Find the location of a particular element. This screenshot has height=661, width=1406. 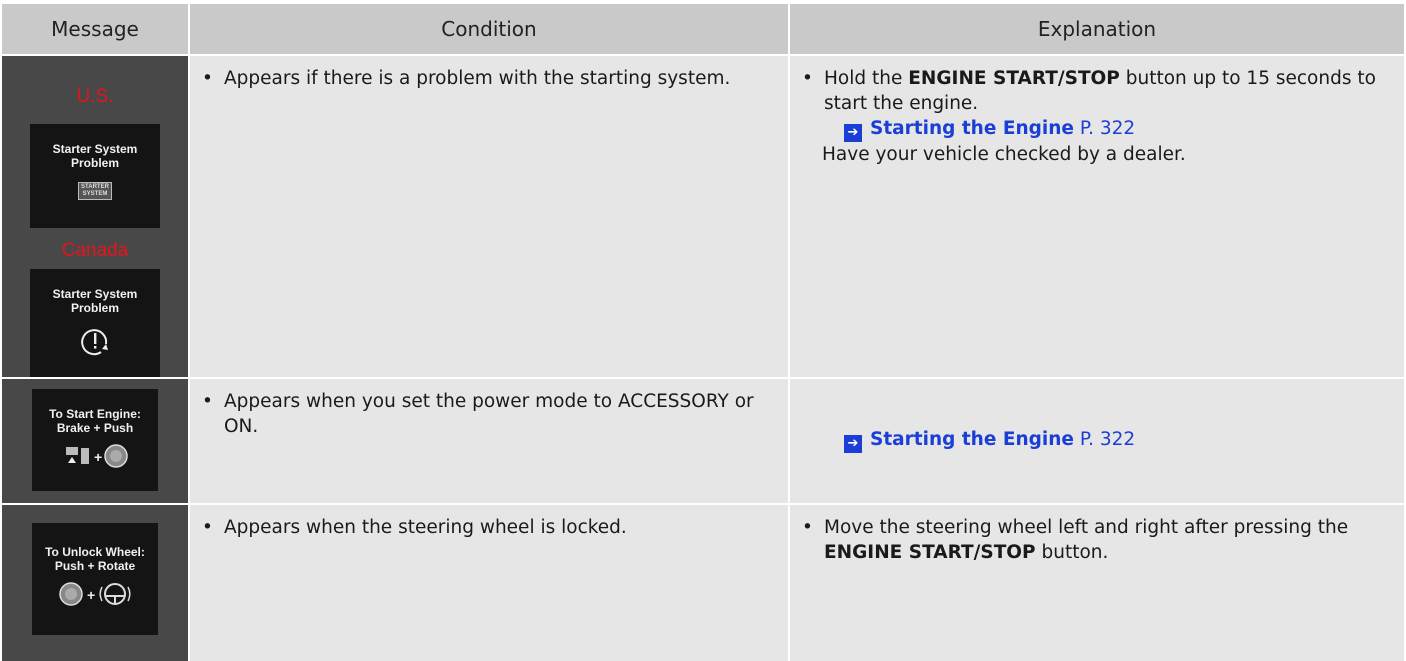

display-text-line2: Push + Rotate is located at coordinates (95, 566).